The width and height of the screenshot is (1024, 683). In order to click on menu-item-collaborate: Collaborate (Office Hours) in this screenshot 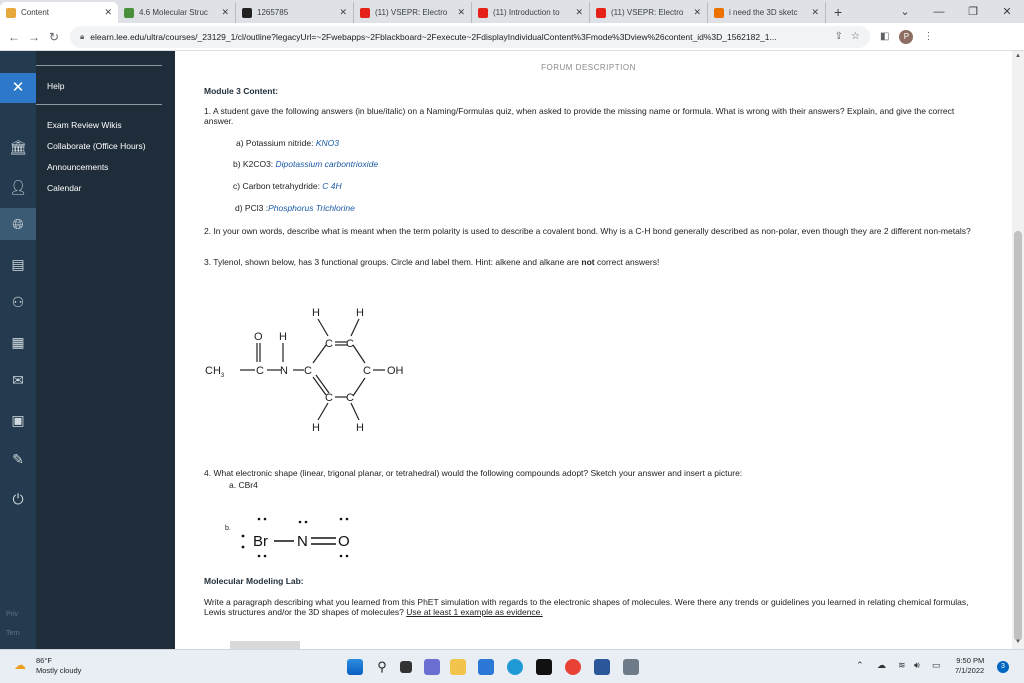, I will do `click(96, 146)`.